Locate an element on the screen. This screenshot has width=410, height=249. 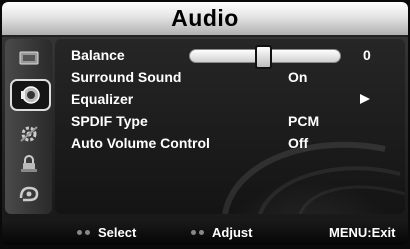
category-sidebar is located at coordinates (28, 126).